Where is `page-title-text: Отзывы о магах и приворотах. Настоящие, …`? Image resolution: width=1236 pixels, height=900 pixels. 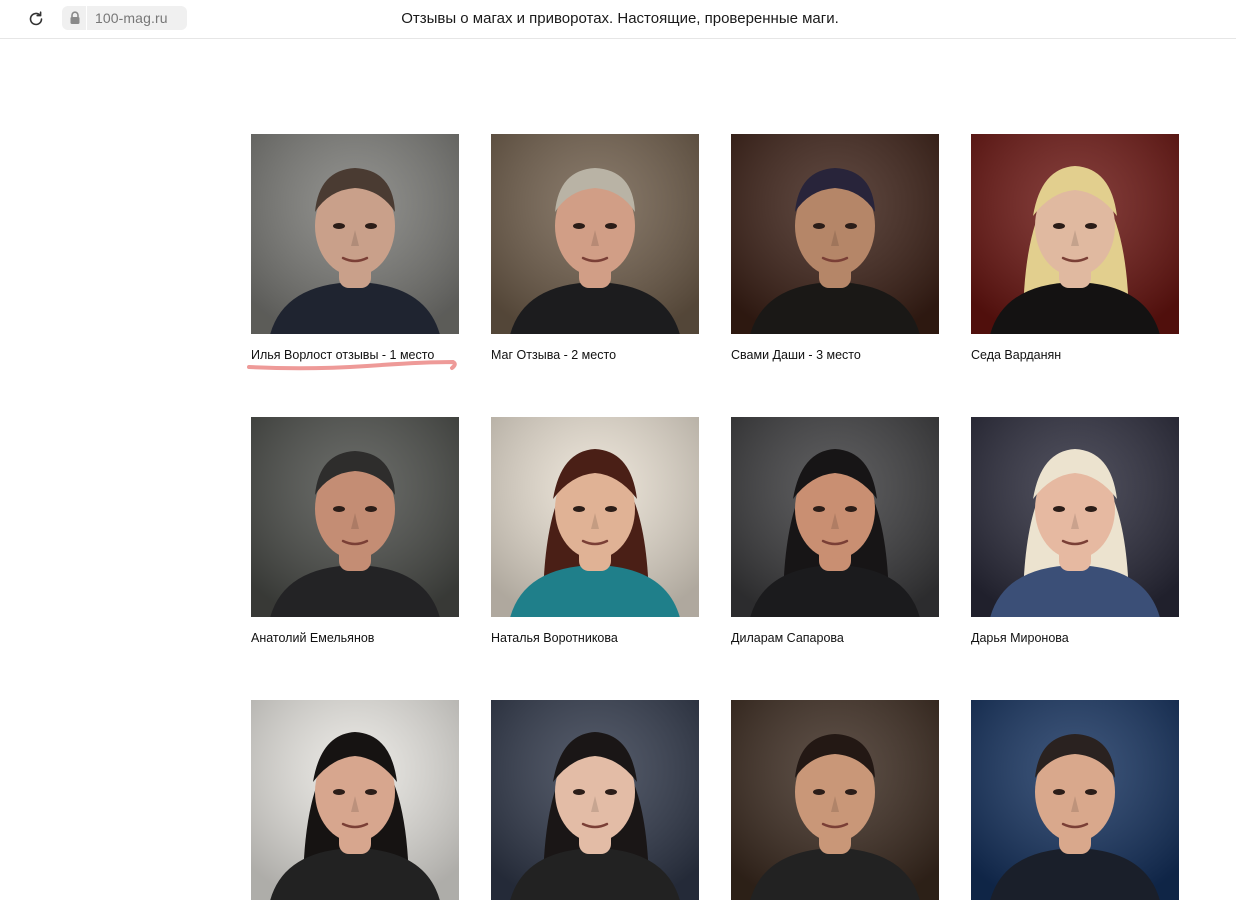 page-title-text: Отзывы о магах и приворотах. Настоящие, … is located at coordinates (620, 18).